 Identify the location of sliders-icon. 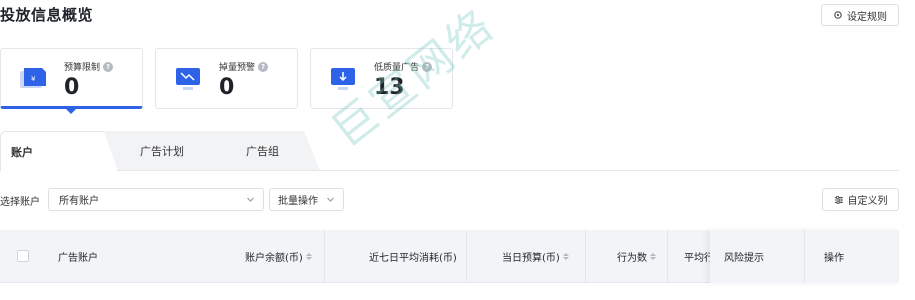
(838, 199).